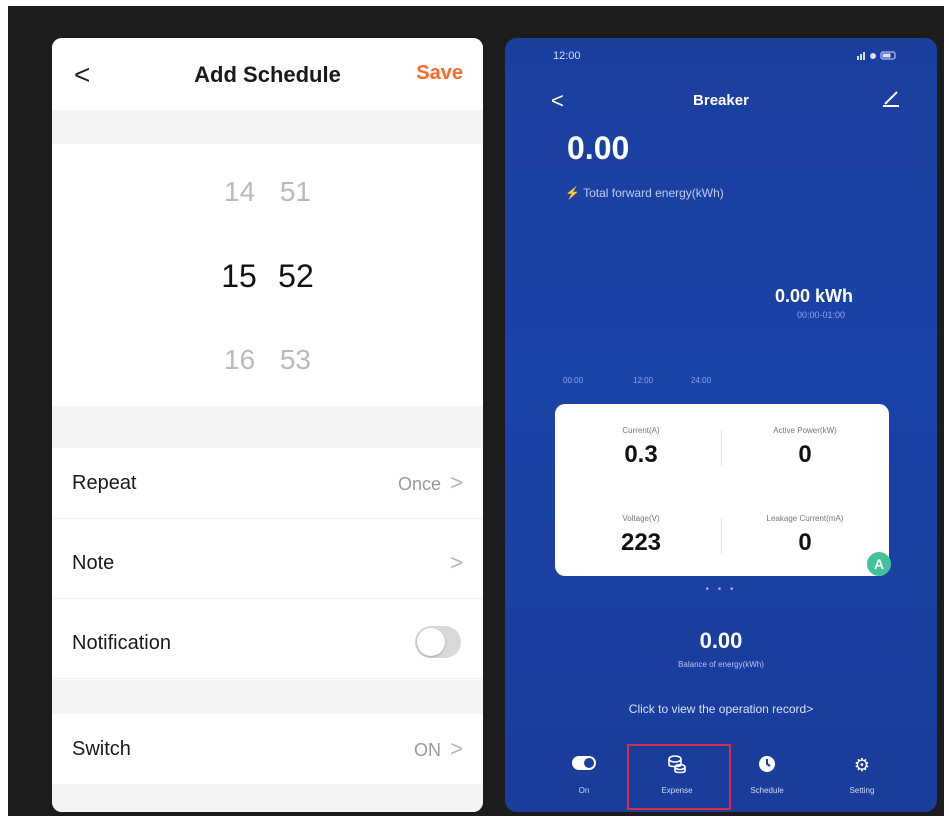 This screenshot has width=949, height=819. What do you see at coordinates (431, 642) in the screenshot?
I see `toggle-knob` at bounding box center [431, 642].